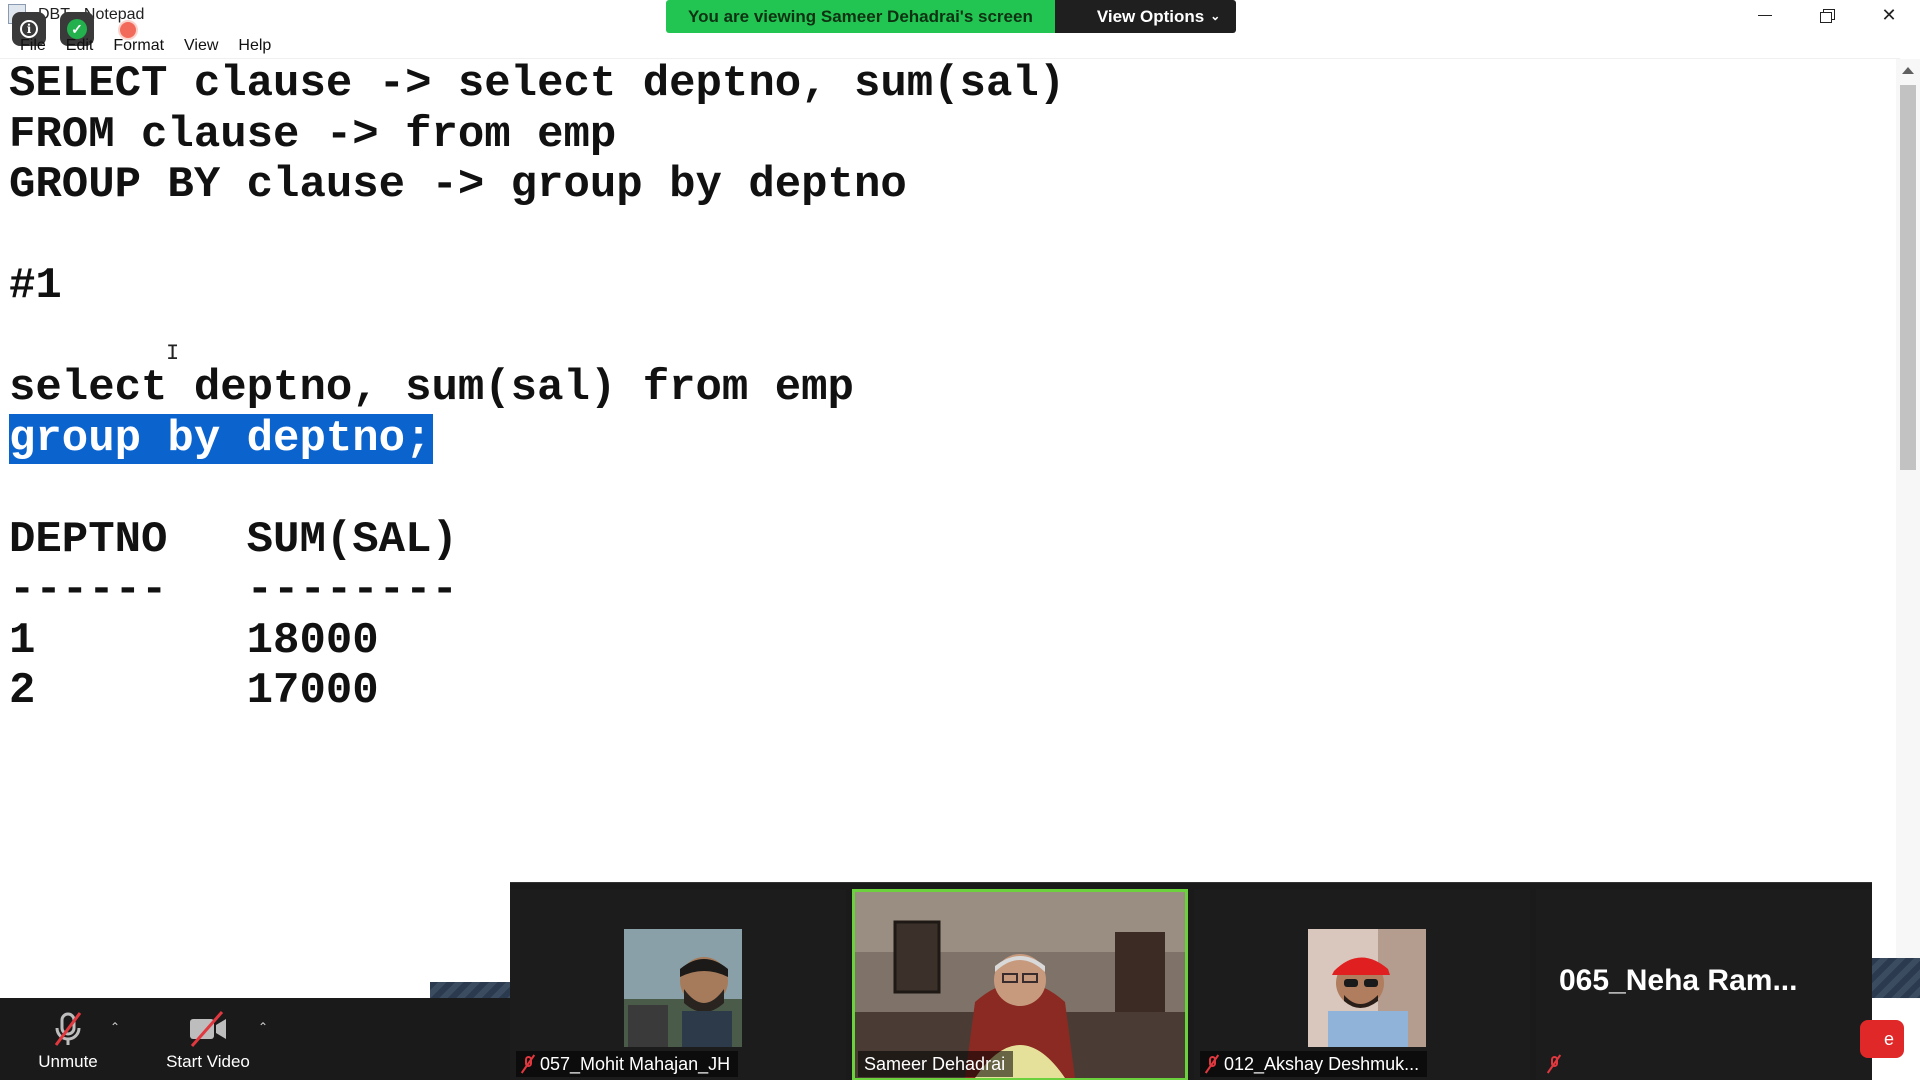 This screenshot has height=1080, width=1920. I want to click on participant-tile: 057_Mohit Mahajan_JH, so click(678, 984).